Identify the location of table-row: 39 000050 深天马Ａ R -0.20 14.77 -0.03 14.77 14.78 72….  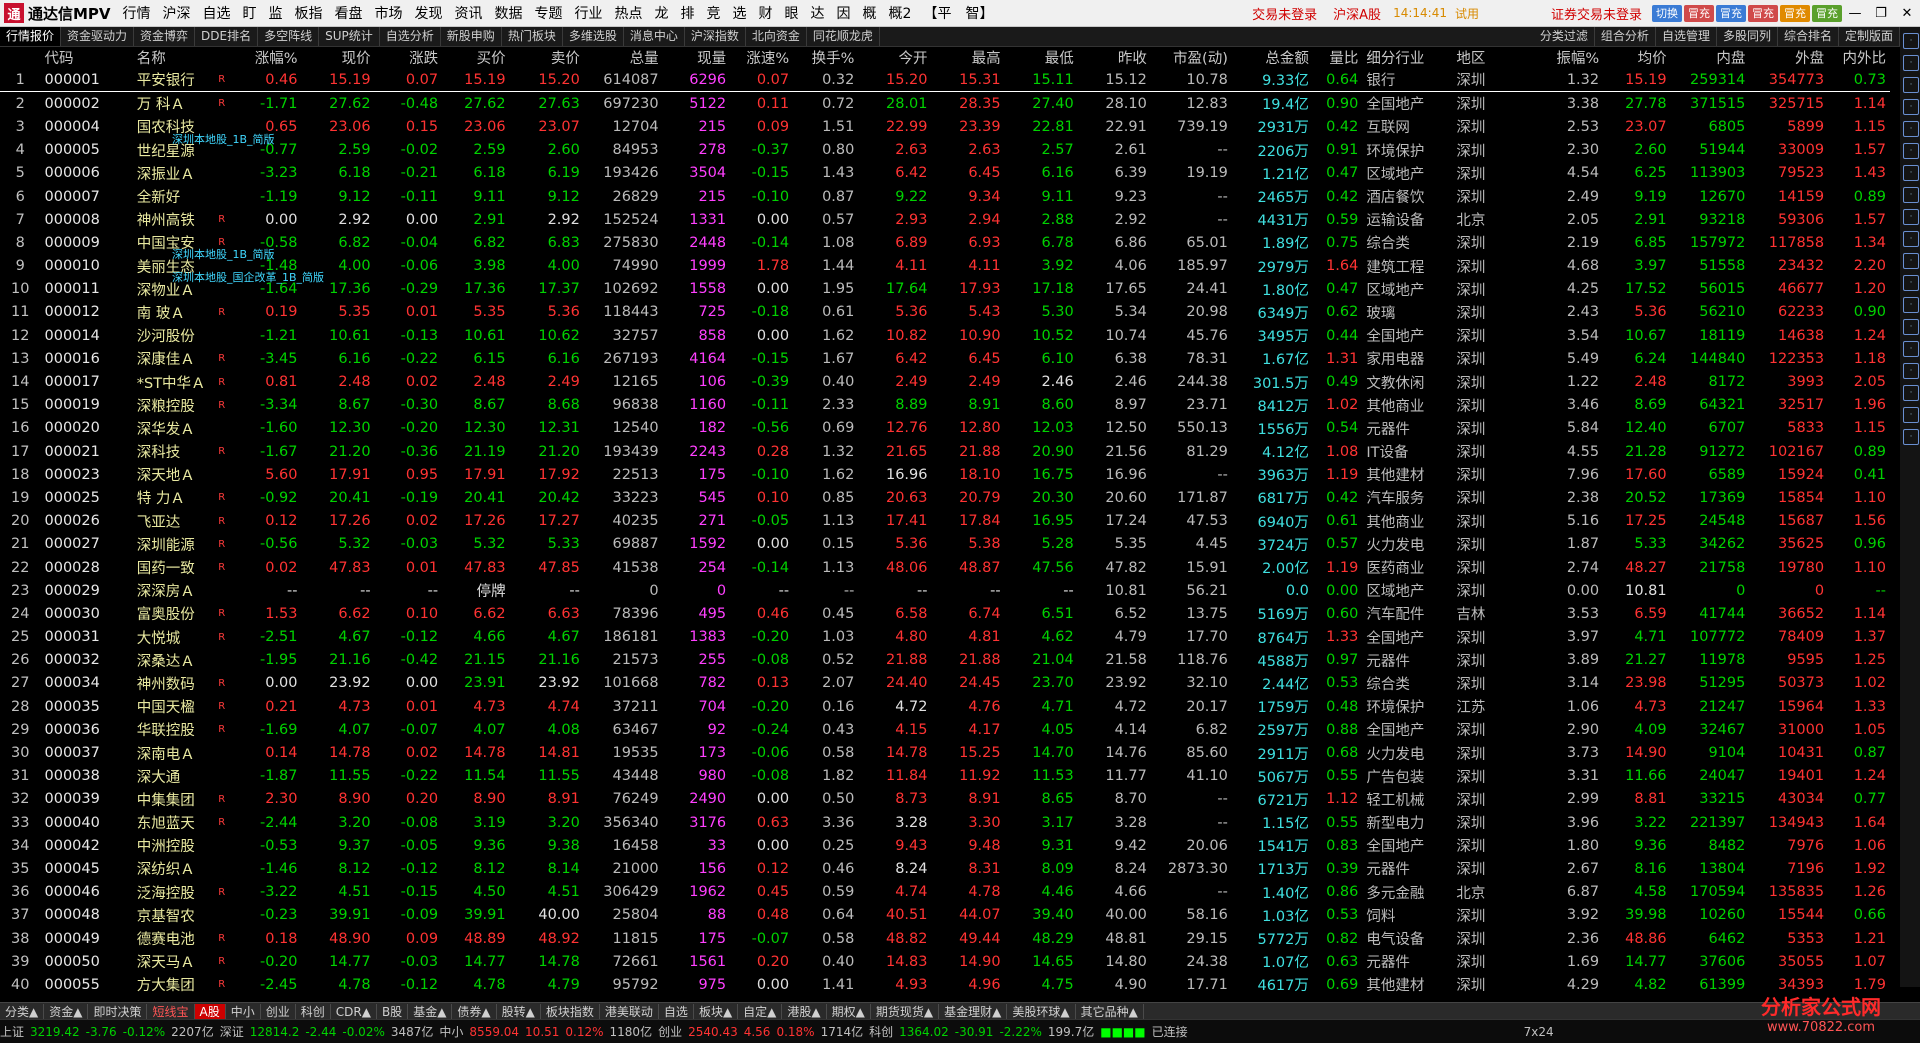
(945, 961).